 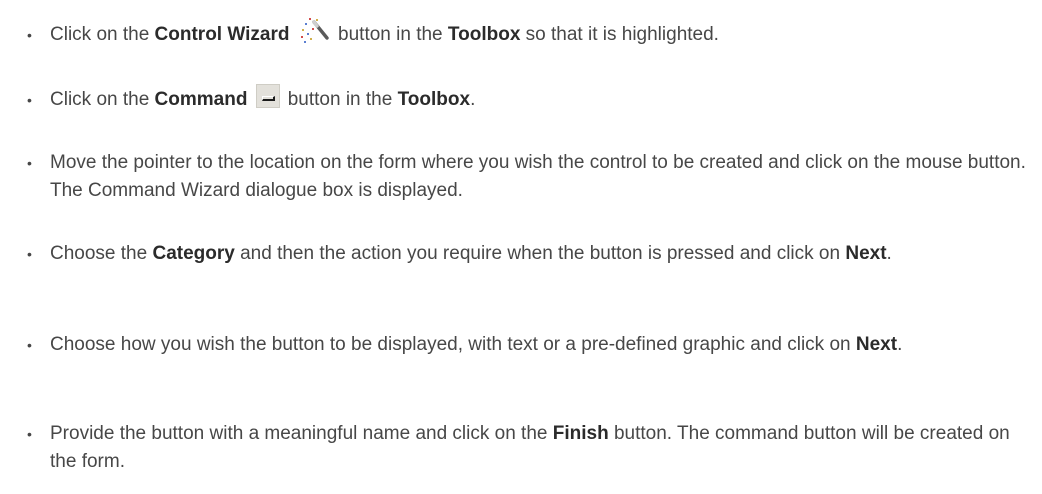 What do you see at coordinates (222, 34) in the screenshot?
I see `control-wizard-label: Control Wizard` at bounding box center [222, 34].